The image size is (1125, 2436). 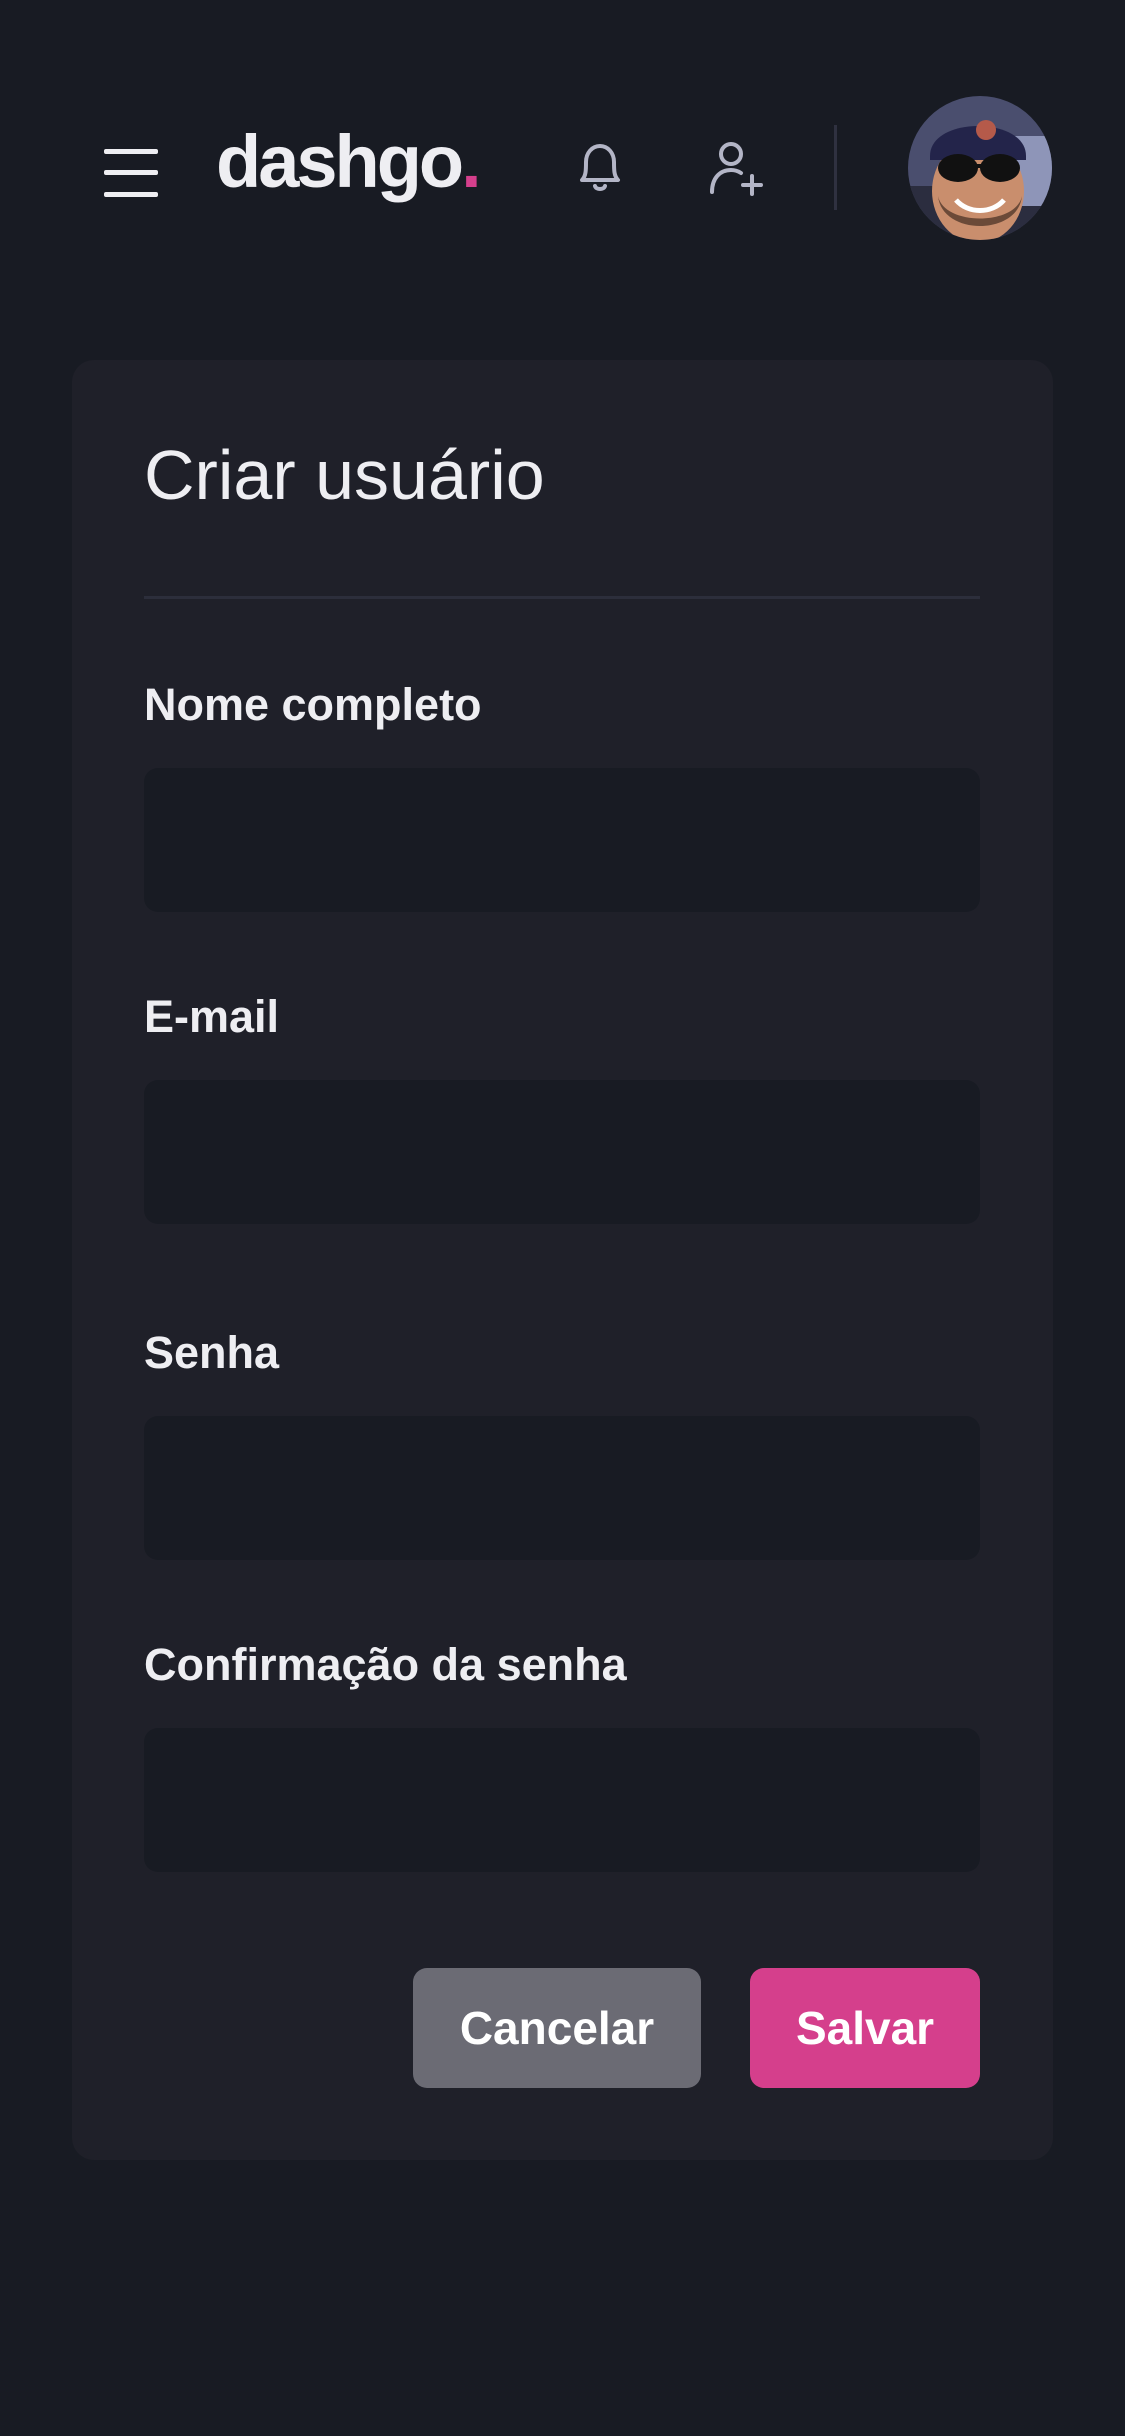 I want to click on password-confirmation-label: Confirmação da senha, so click(x=385, y=1664).